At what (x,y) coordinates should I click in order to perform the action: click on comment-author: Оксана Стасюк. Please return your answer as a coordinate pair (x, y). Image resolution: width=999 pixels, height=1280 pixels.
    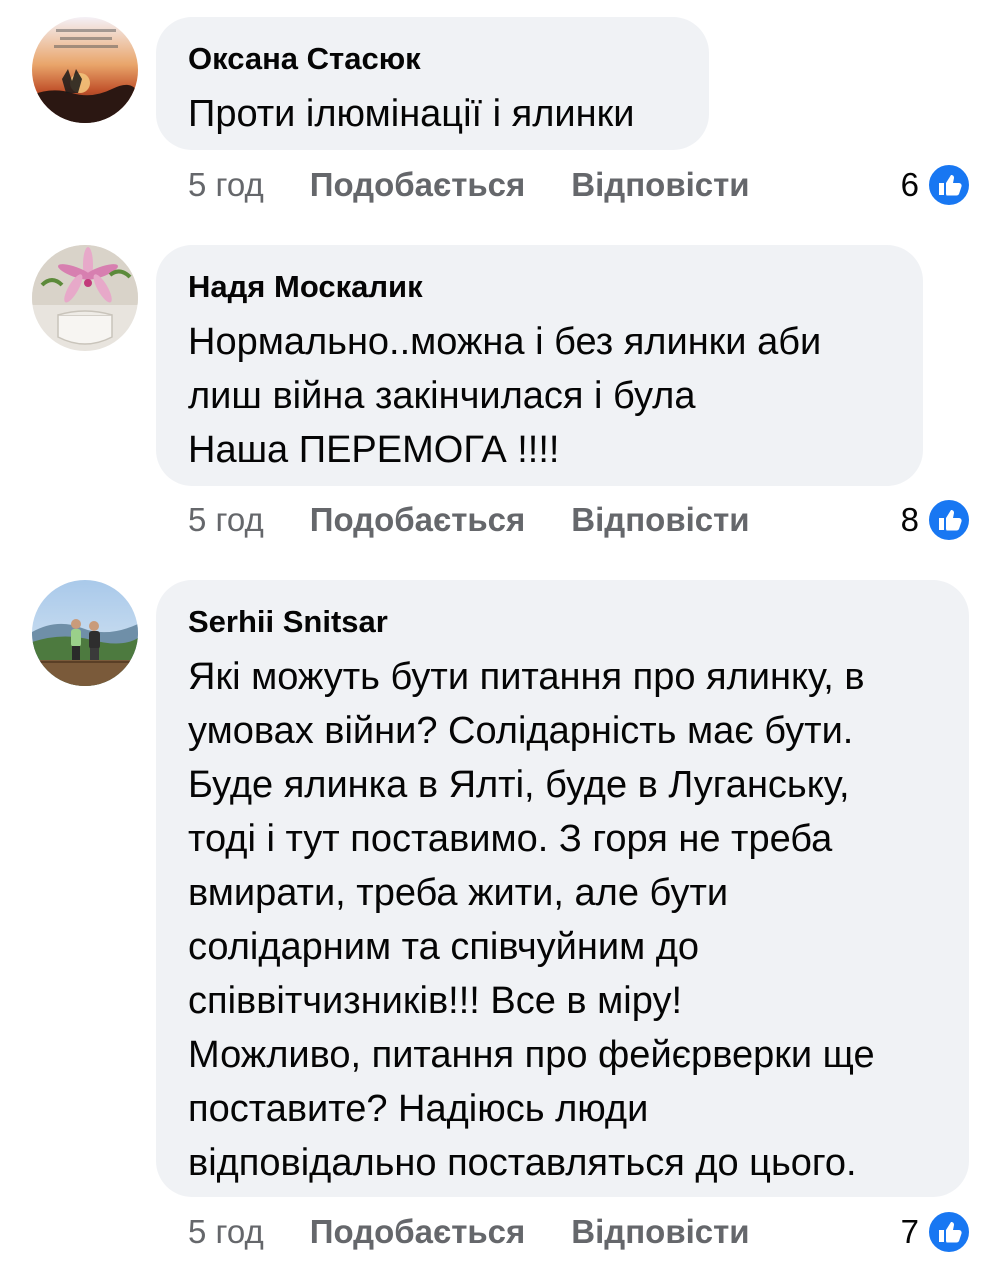
    Looking at the image, I should click on (432, 59).